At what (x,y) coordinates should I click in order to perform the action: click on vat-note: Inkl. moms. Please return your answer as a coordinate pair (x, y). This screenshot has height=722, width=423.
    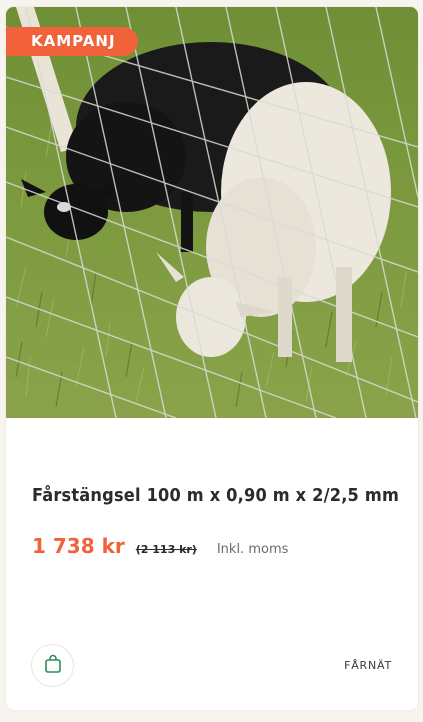
    Looking at the image, I should click on (252, 549).